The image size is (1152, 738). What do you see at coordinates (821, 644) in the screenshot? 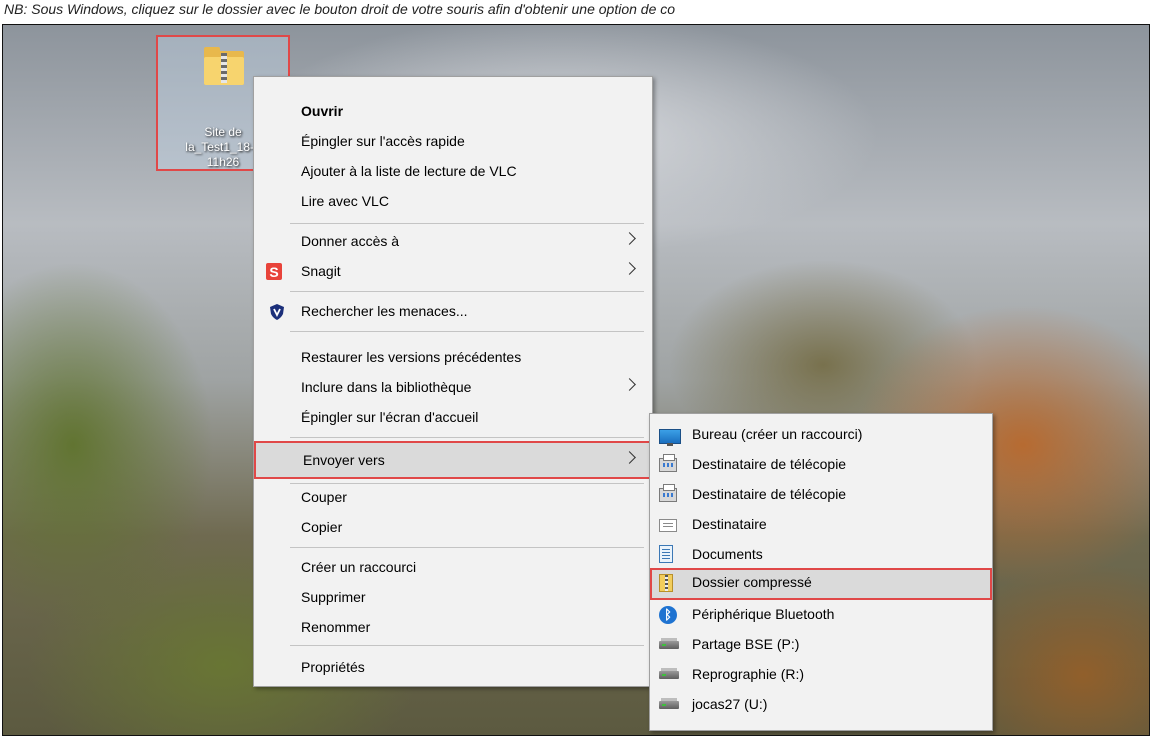
I see `send-to-drive-p: Partage BSE (P:)` at bounding box center [821, 644].